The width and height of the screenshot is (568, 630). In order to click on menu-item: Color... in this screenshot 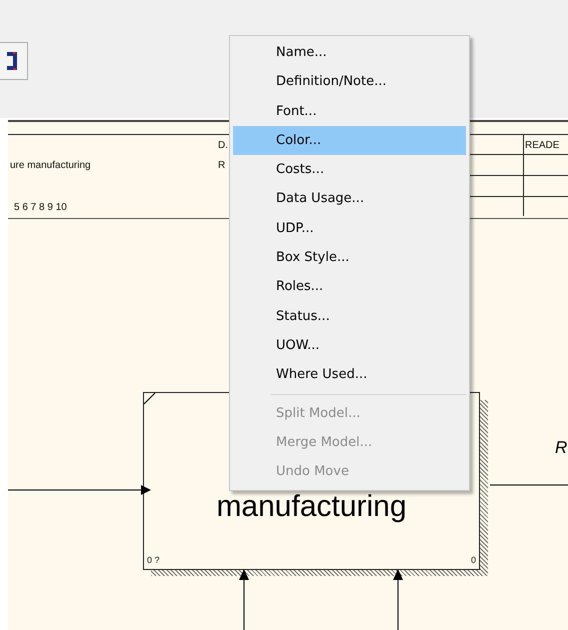, I will do `click(349, 141)`.